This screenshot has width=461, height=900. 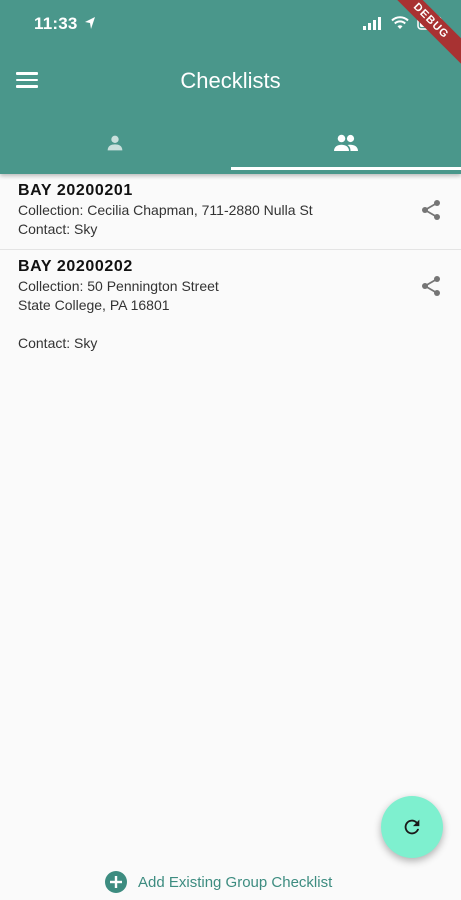 I want to click on tab-group, so click(x=345, y=143).